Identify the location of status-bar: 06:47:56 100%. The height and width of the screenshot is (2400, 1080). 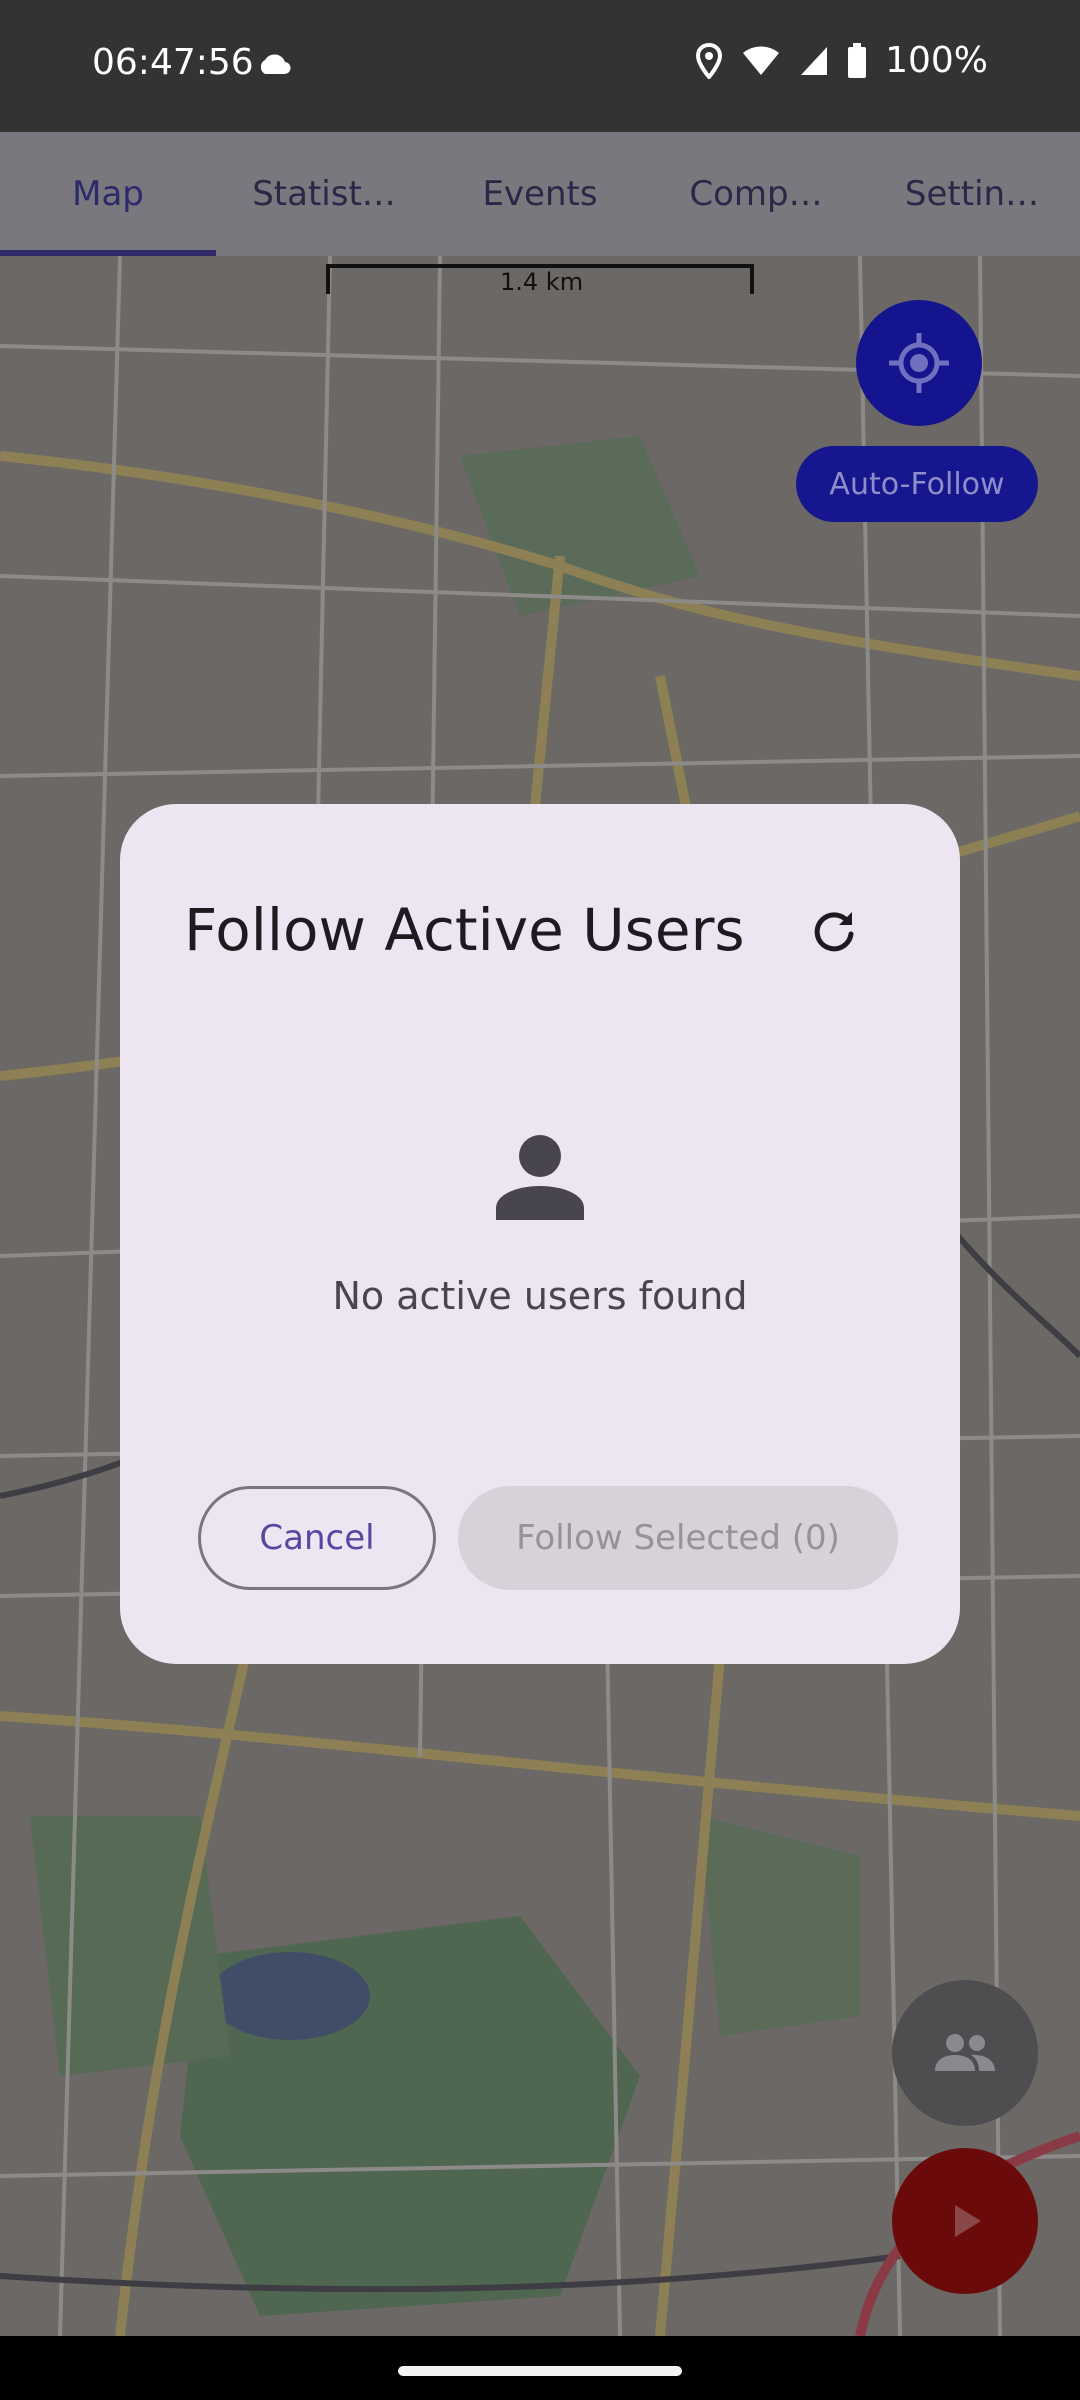
(540, 66).